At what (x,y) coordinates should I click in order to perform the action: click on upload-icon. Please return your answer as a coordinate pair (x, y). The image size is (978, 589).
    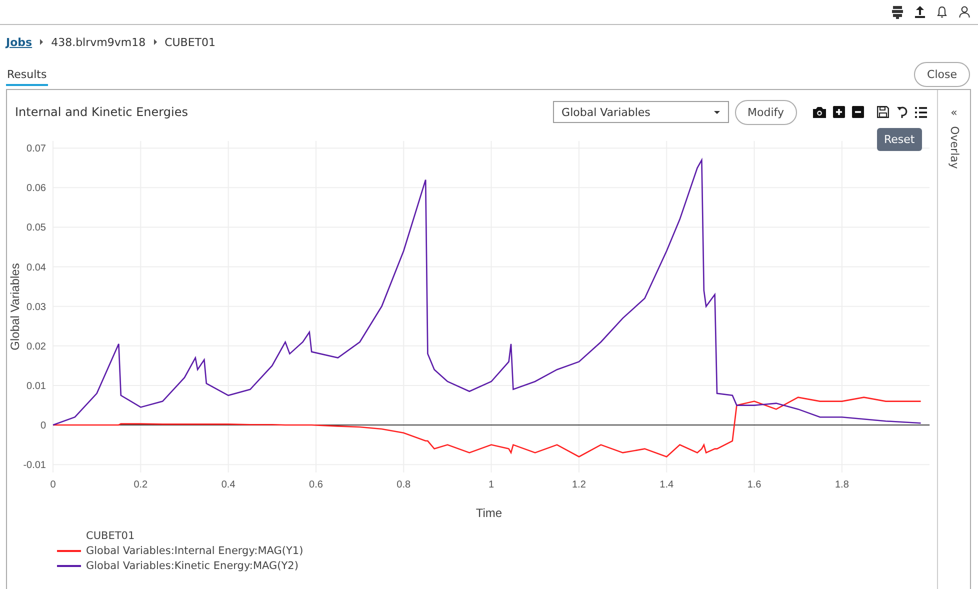
    Looking at the image, I should click on (920, 12).